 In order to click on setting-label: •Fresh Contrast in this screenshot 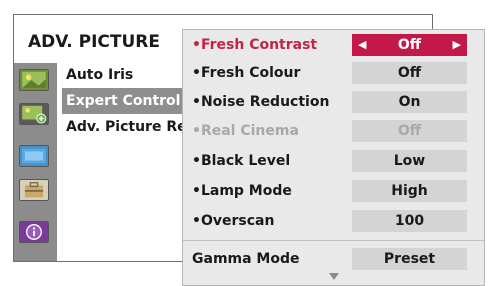, I will do `click(255, 45)`.